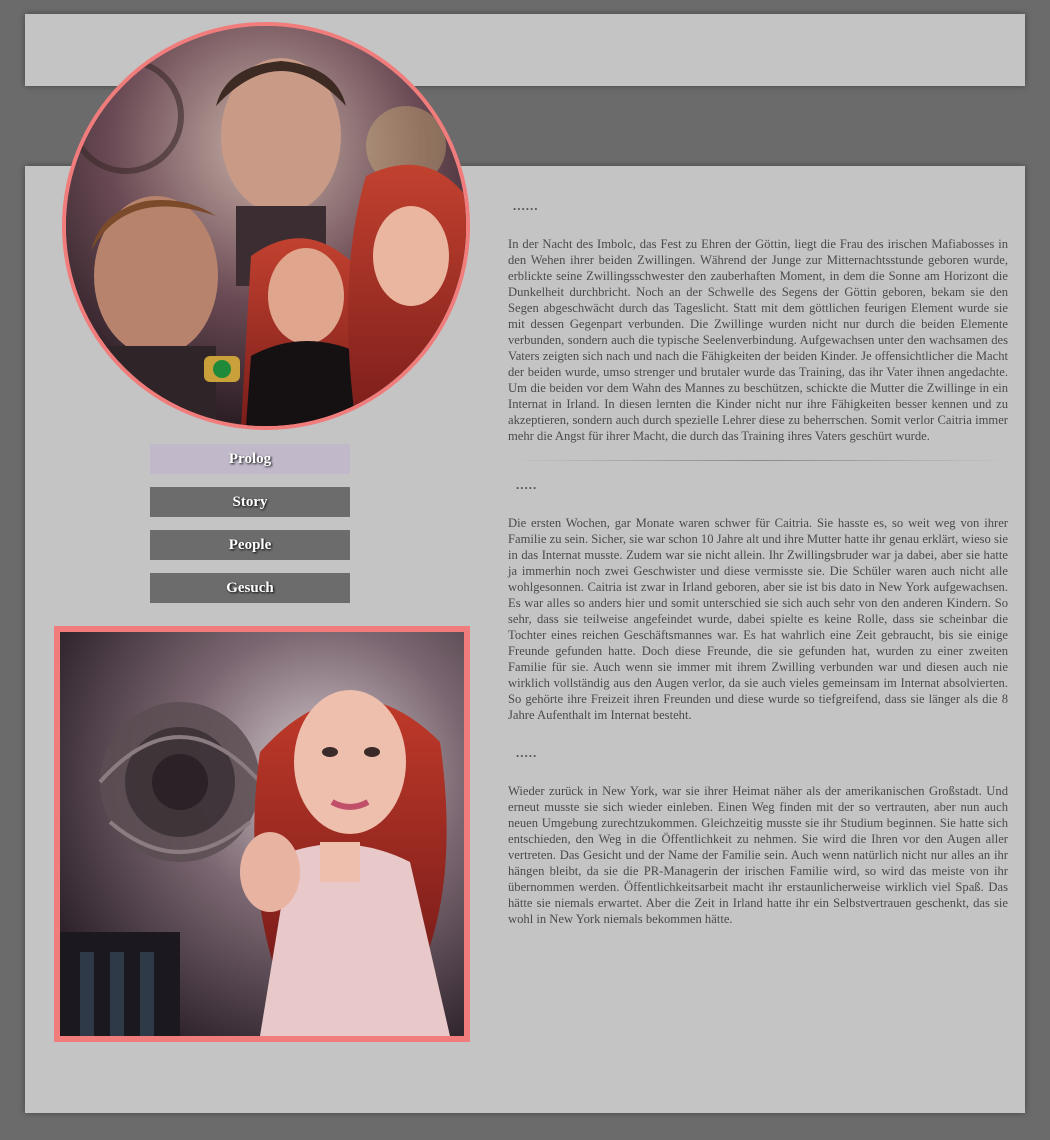 This screenshot has height=1140, width=1050. Describe the element at coordinates (266, 226) in the screenshot. I see `portrait-collage-image` at that location.